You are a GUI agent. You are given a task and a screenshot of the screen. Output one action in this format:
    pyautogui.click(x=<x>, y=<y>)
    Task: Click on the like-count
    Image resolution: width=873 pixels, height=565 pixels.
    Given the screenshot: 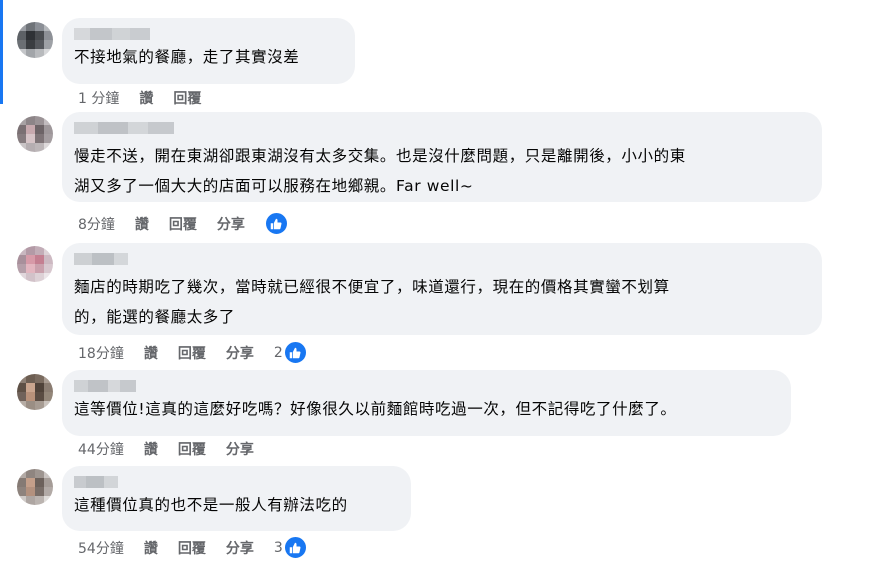 What is the action you would take?
    pyautogui.click(x=276, y=223)
    